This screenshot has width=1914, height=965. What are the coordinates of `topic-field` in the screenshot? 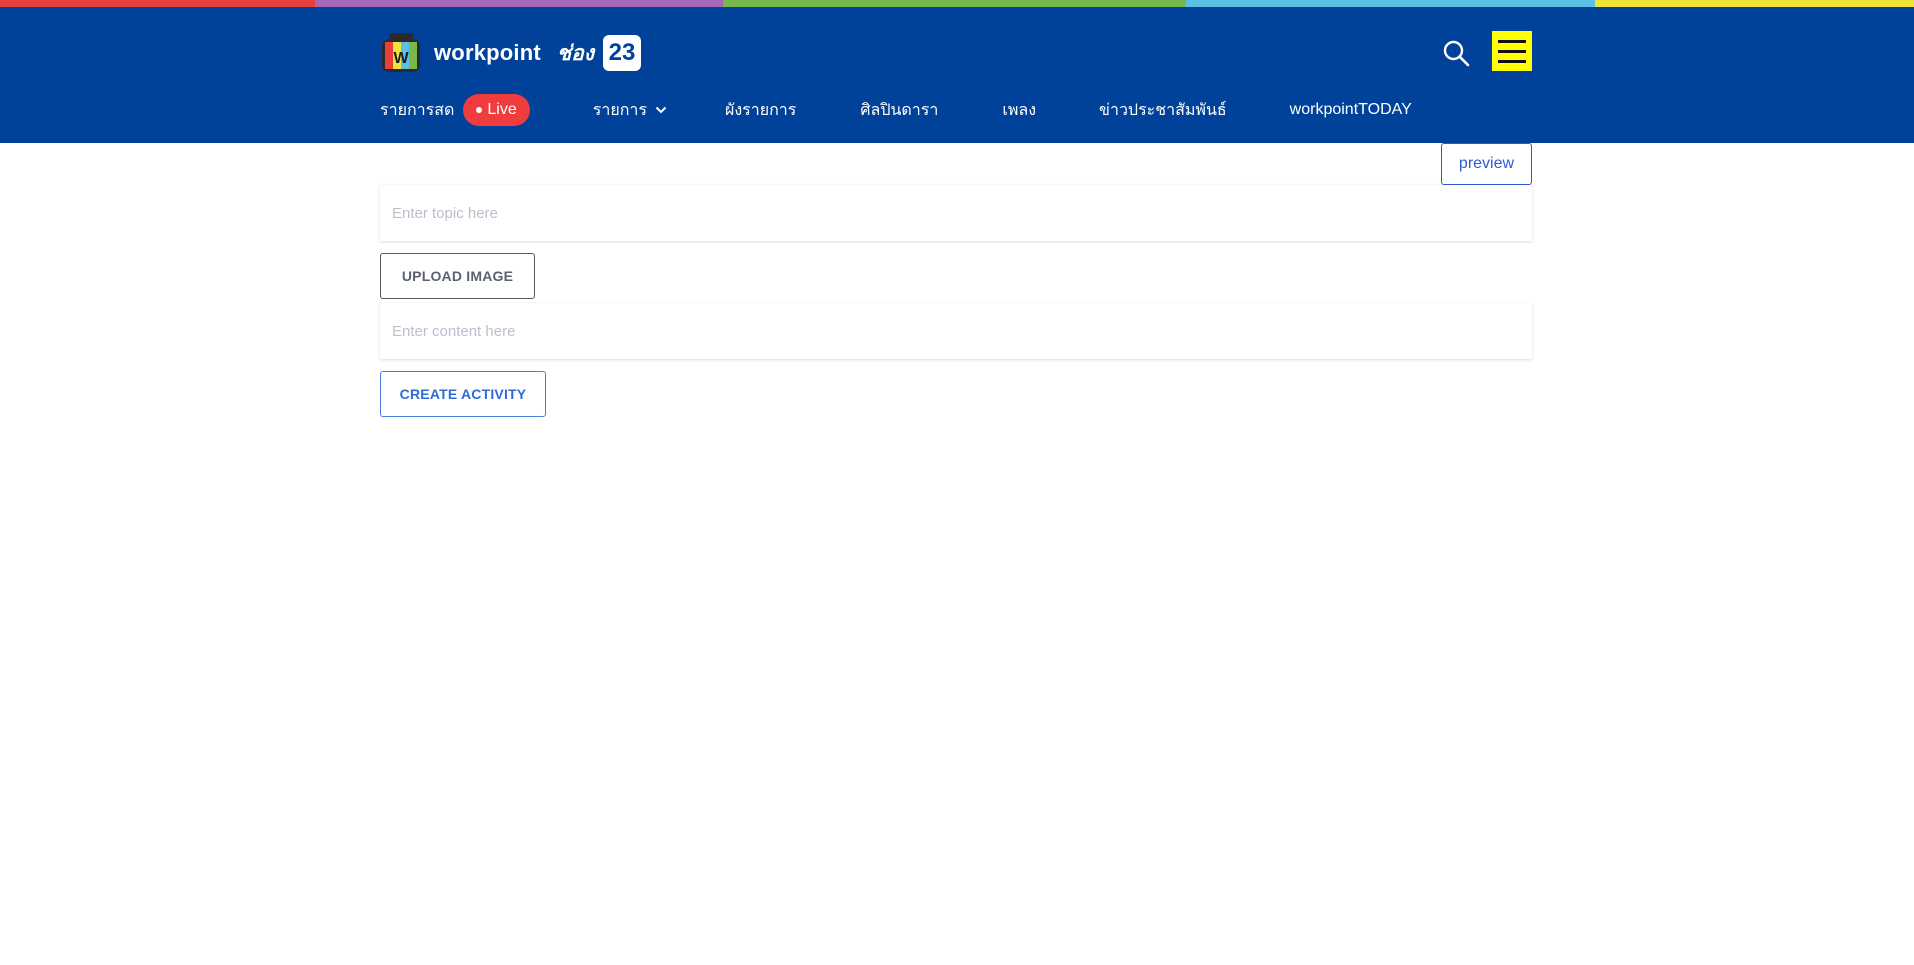 It's located at (956, 213).